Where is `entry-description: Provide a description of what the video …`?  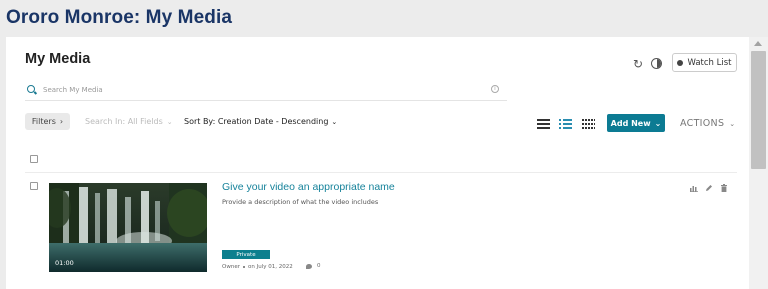 entry-description: Provide a description of what the video … is located at coordinates (300, 202).